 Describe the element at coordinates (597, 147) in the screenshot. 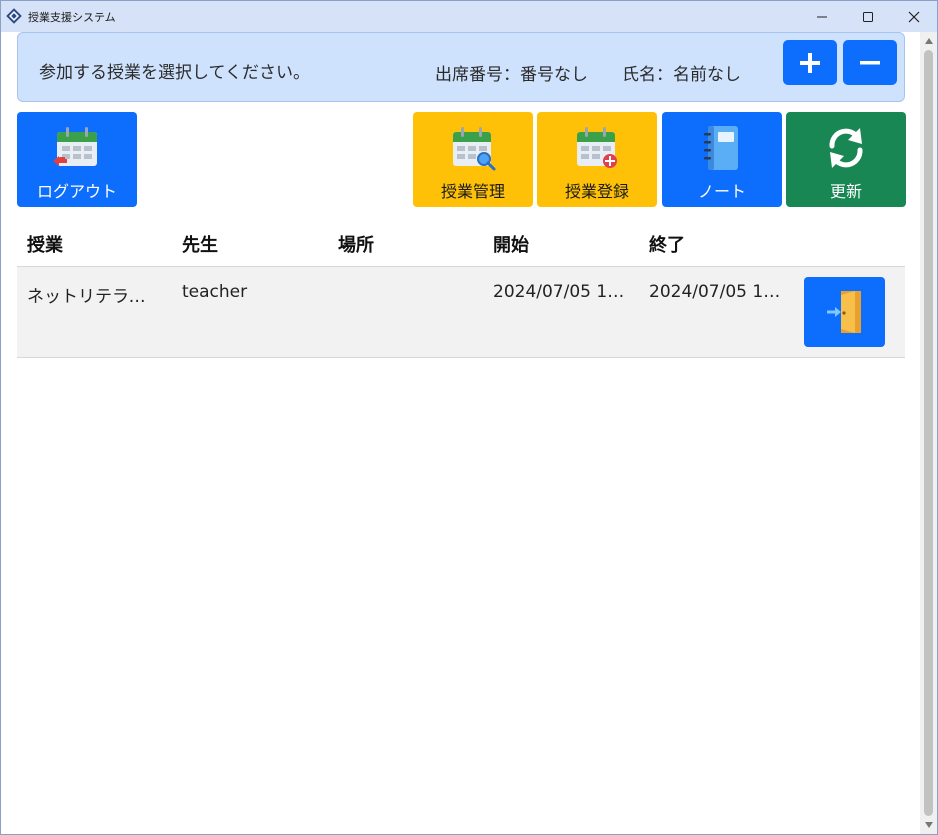

I see `calendar-add-icon` at that location.